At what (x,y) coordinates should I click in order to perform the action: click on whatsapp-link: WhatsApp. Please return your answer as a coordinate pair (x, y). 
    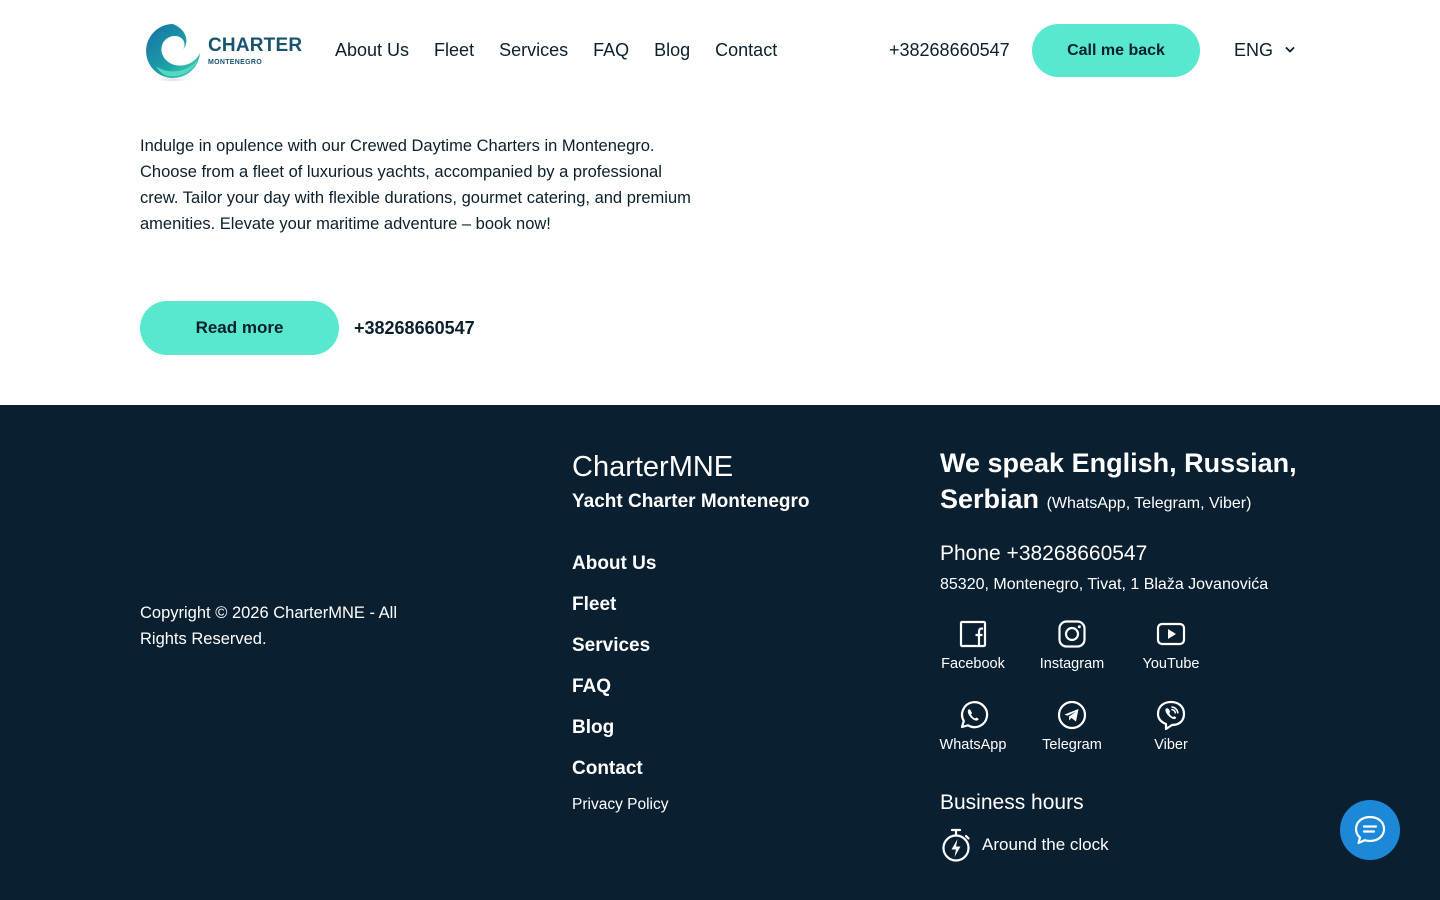
    Looking at the image, I should click on (973, 727).